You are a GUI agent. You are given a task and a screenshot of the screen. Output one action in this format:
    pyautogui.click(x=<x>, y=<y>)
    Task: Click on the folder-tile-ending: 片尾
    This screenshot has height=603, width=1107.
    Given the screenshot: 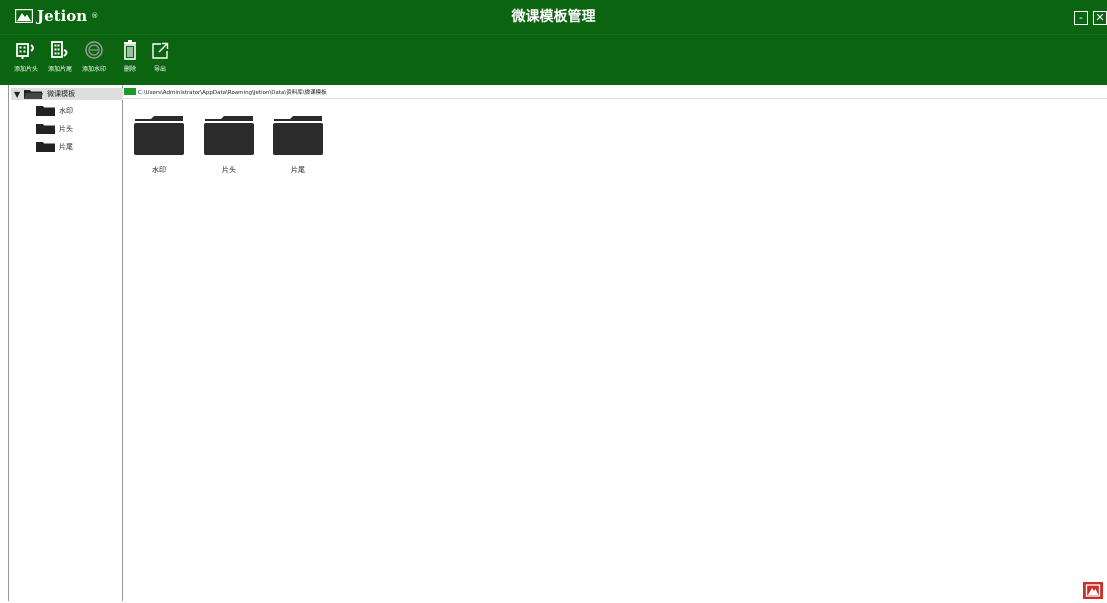 What is the action you would take?
    pyautogui.click(x=298, y=144)
    